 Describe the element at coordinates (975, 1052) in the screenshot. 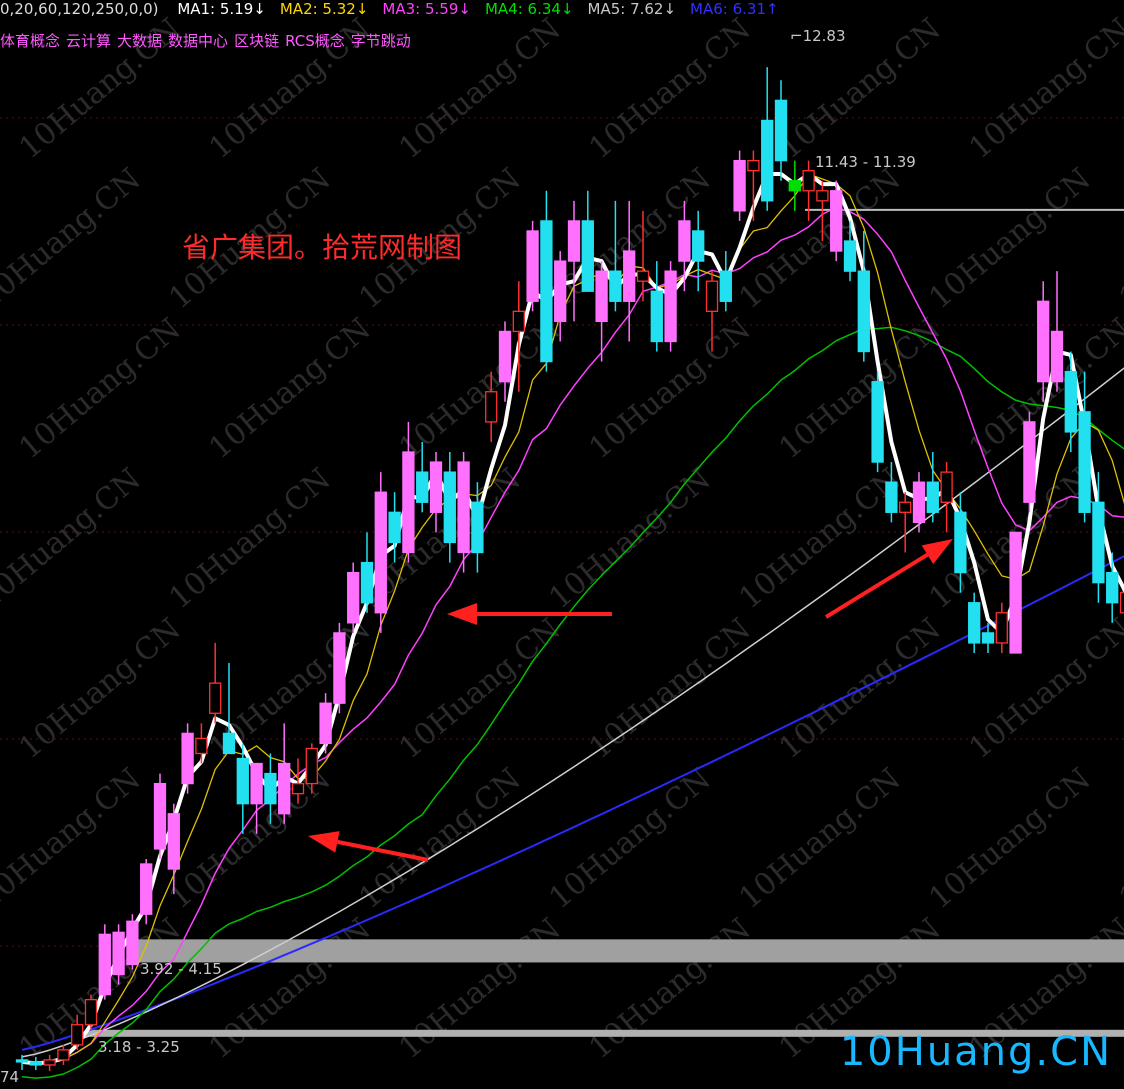

I see `brand-logo: 10Huang.CN` at that location.